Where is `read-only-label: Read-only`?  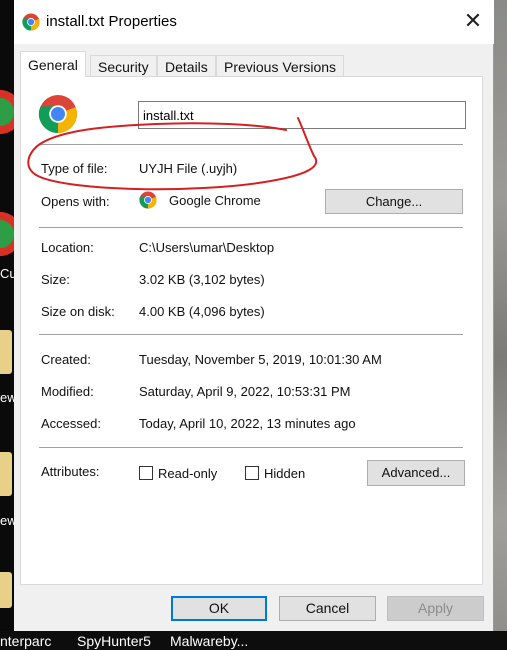
read-only-label: Read-only is located at coordinates (187, 473).